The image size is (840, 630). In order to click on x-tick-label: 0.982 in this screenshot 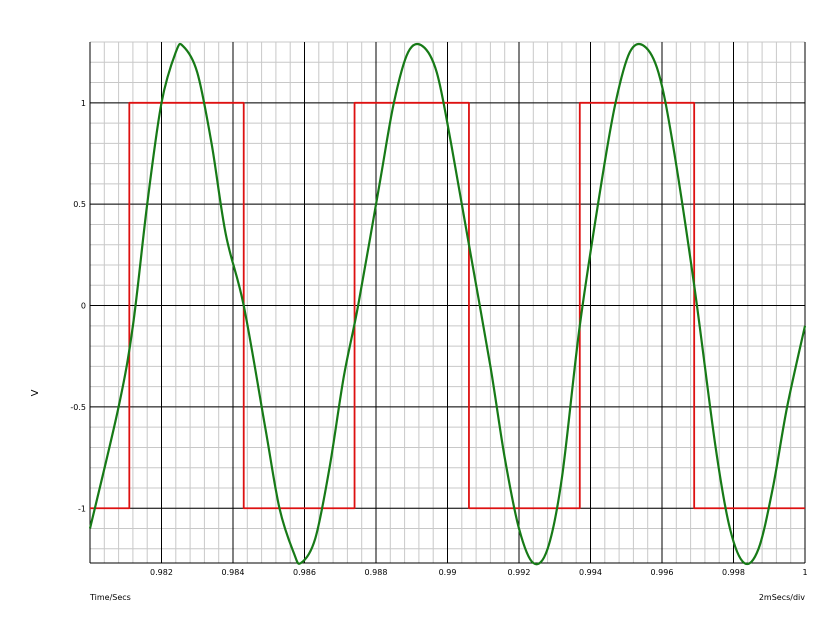, I will do `click(161, 572)`.